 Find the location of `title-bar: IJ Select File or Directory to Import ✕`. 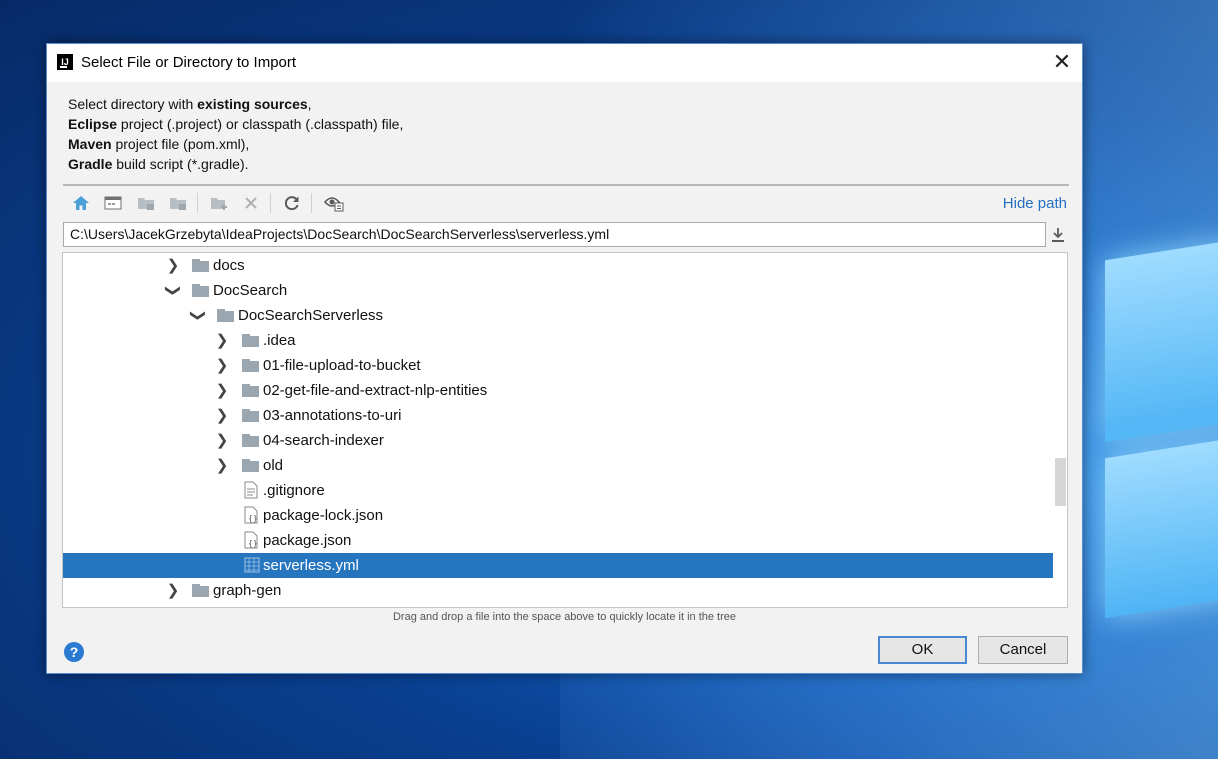

title-bar: IJ Select File or Directory to Import ✕ is located at coordinates (564, 63).